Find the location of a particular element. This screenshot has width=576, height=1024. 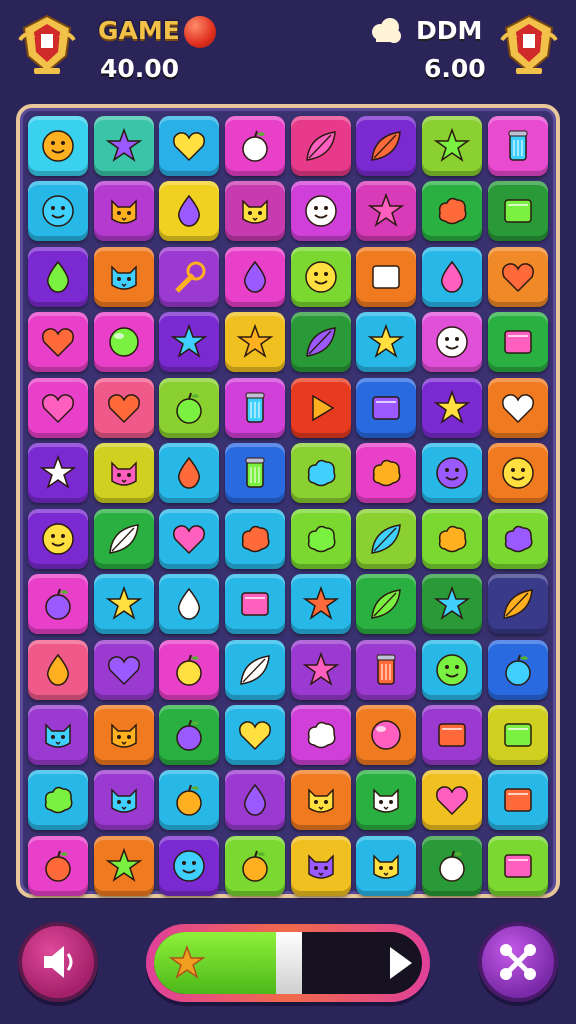

progress-knob is located at coordinates (288, 963).